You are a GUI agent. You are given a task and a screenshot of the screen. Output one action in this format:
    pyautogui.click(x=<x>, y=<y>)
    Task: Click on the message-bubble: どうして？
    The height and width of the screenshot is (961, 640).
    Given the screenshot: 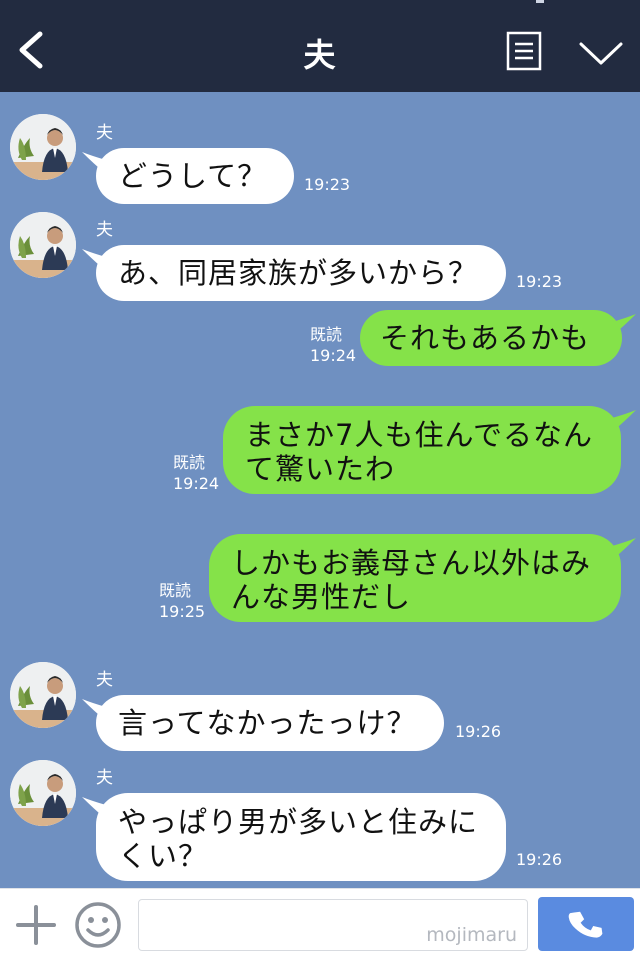 What is the action you would take?
    pyautogui.click(x=195, y=176)
    